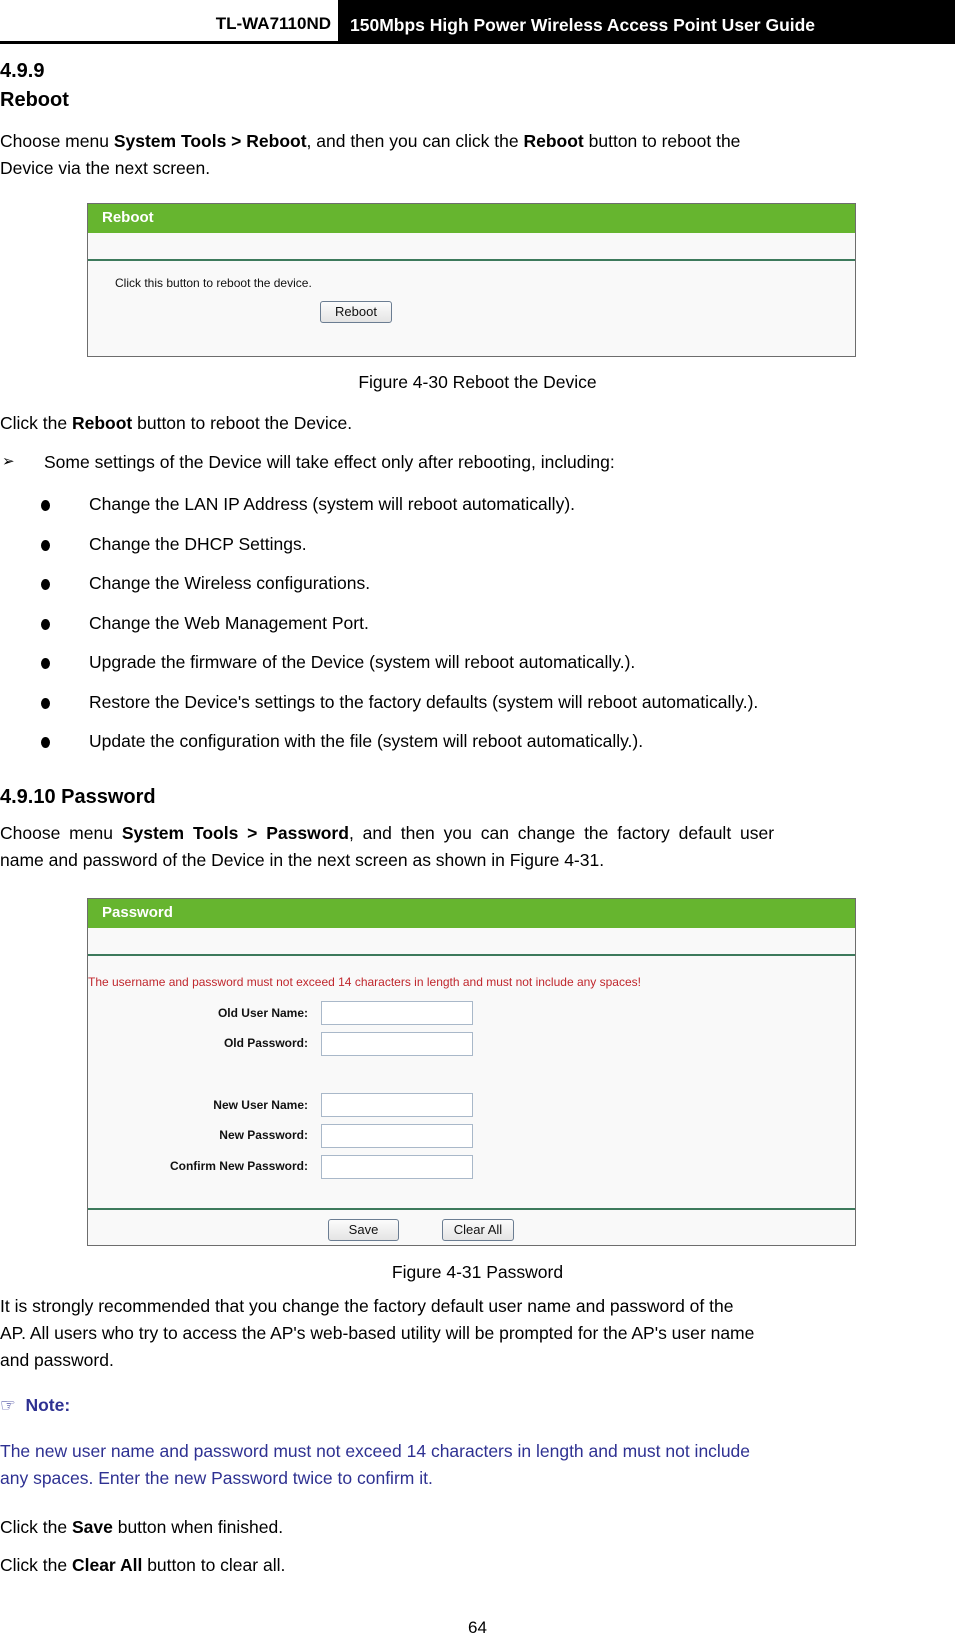 The width and height of the screenshot is (955, 1644). I want to click on clear-line: Click the Clear All button to clear all., so click(142, 1565).